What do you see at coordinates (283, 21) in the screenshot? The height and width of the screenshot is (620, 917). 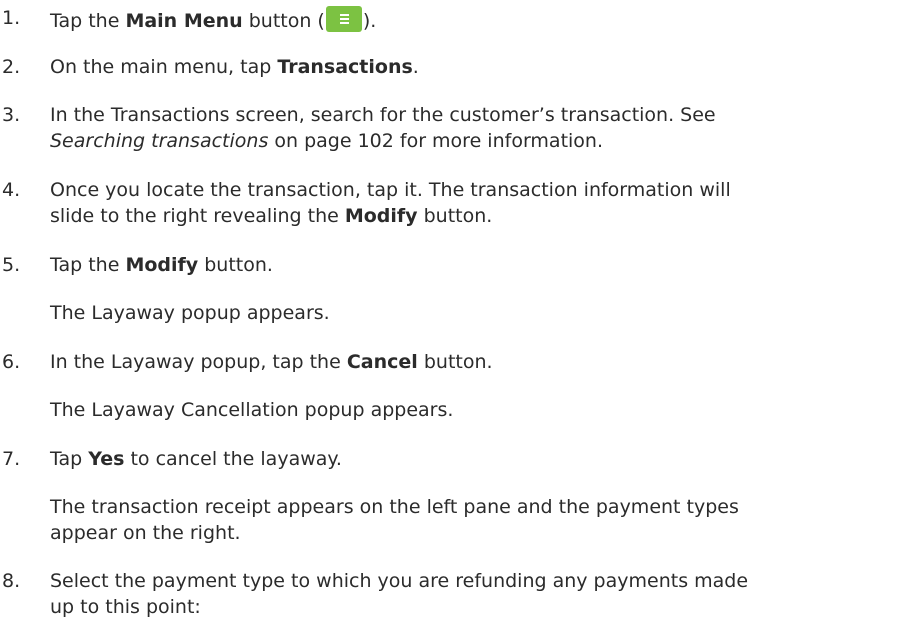 I see `text-run: button (` at bounding box center [283, 21].